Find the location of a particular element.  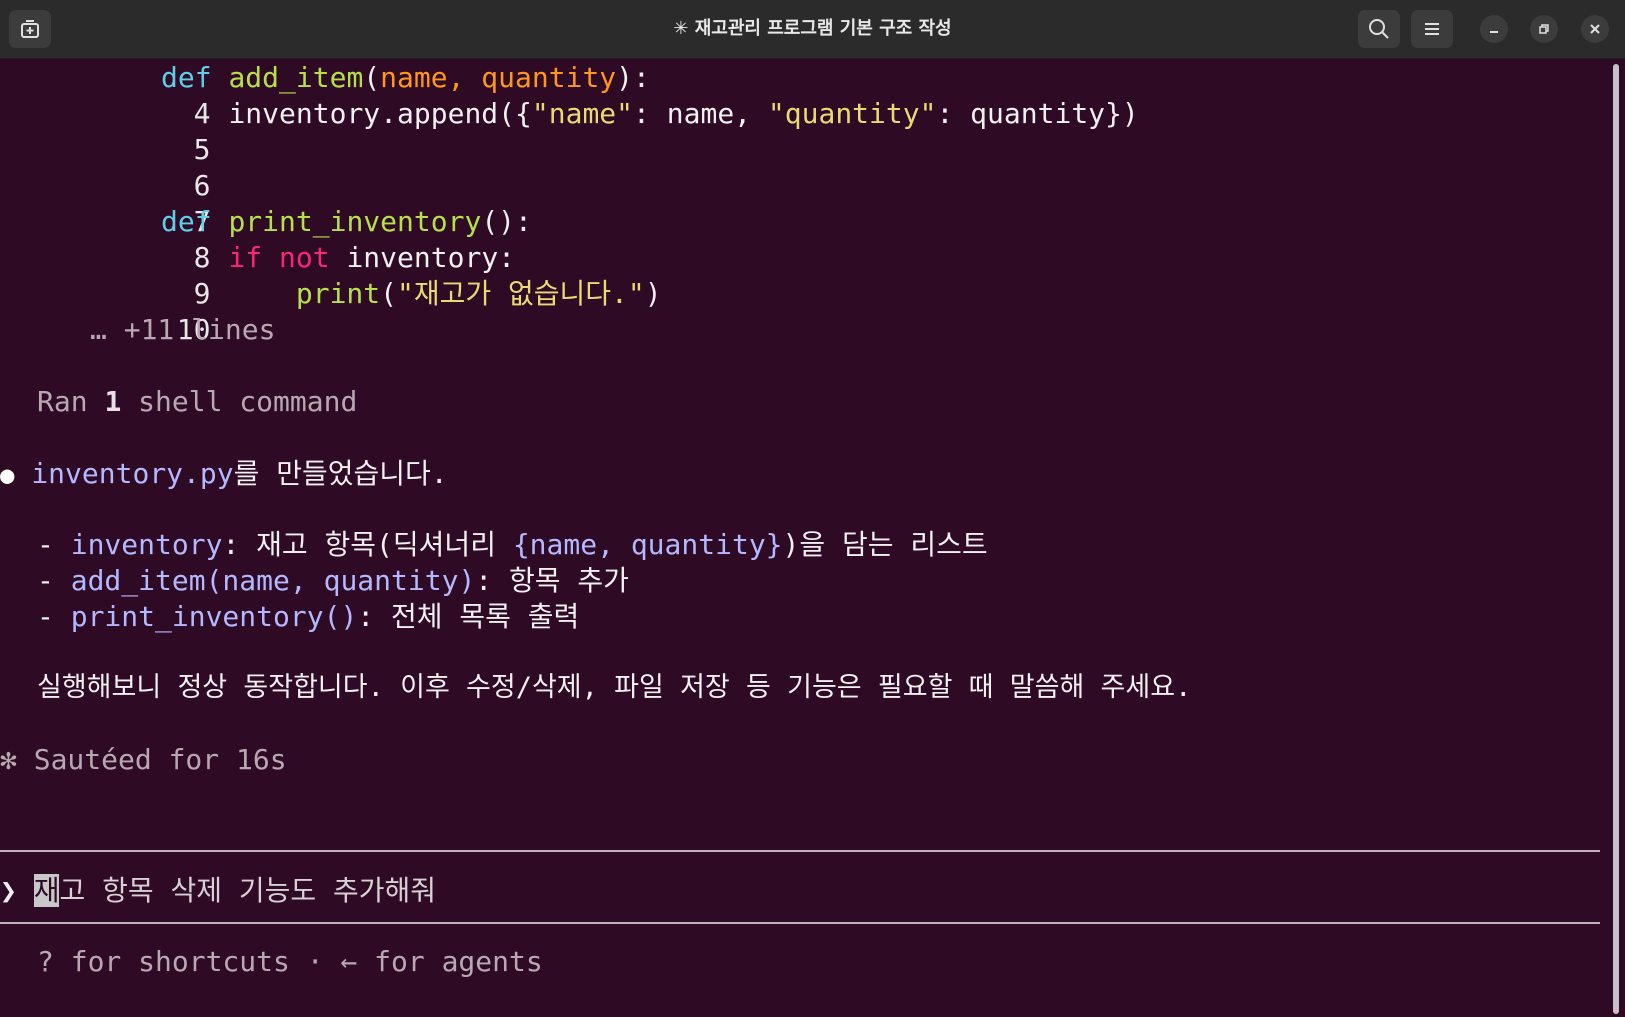

search-button is located at coordinates (1379, 29).